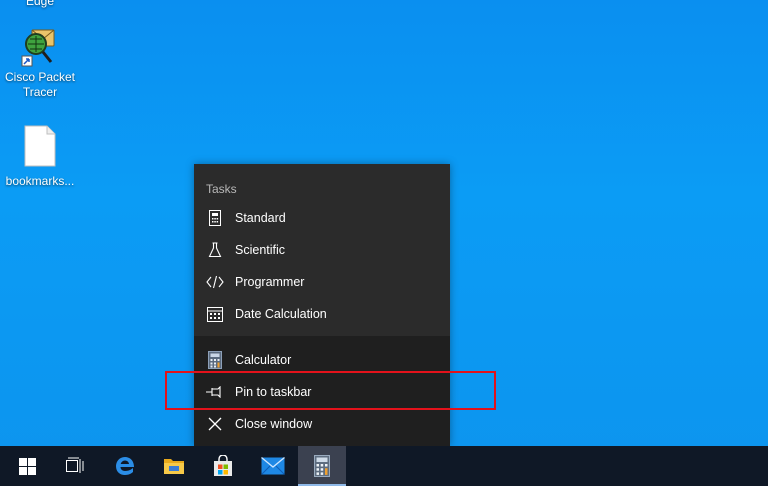  Describe the element at coordinates (260, 250) in the screenshot. I see `task-label: Scientific` at that location.